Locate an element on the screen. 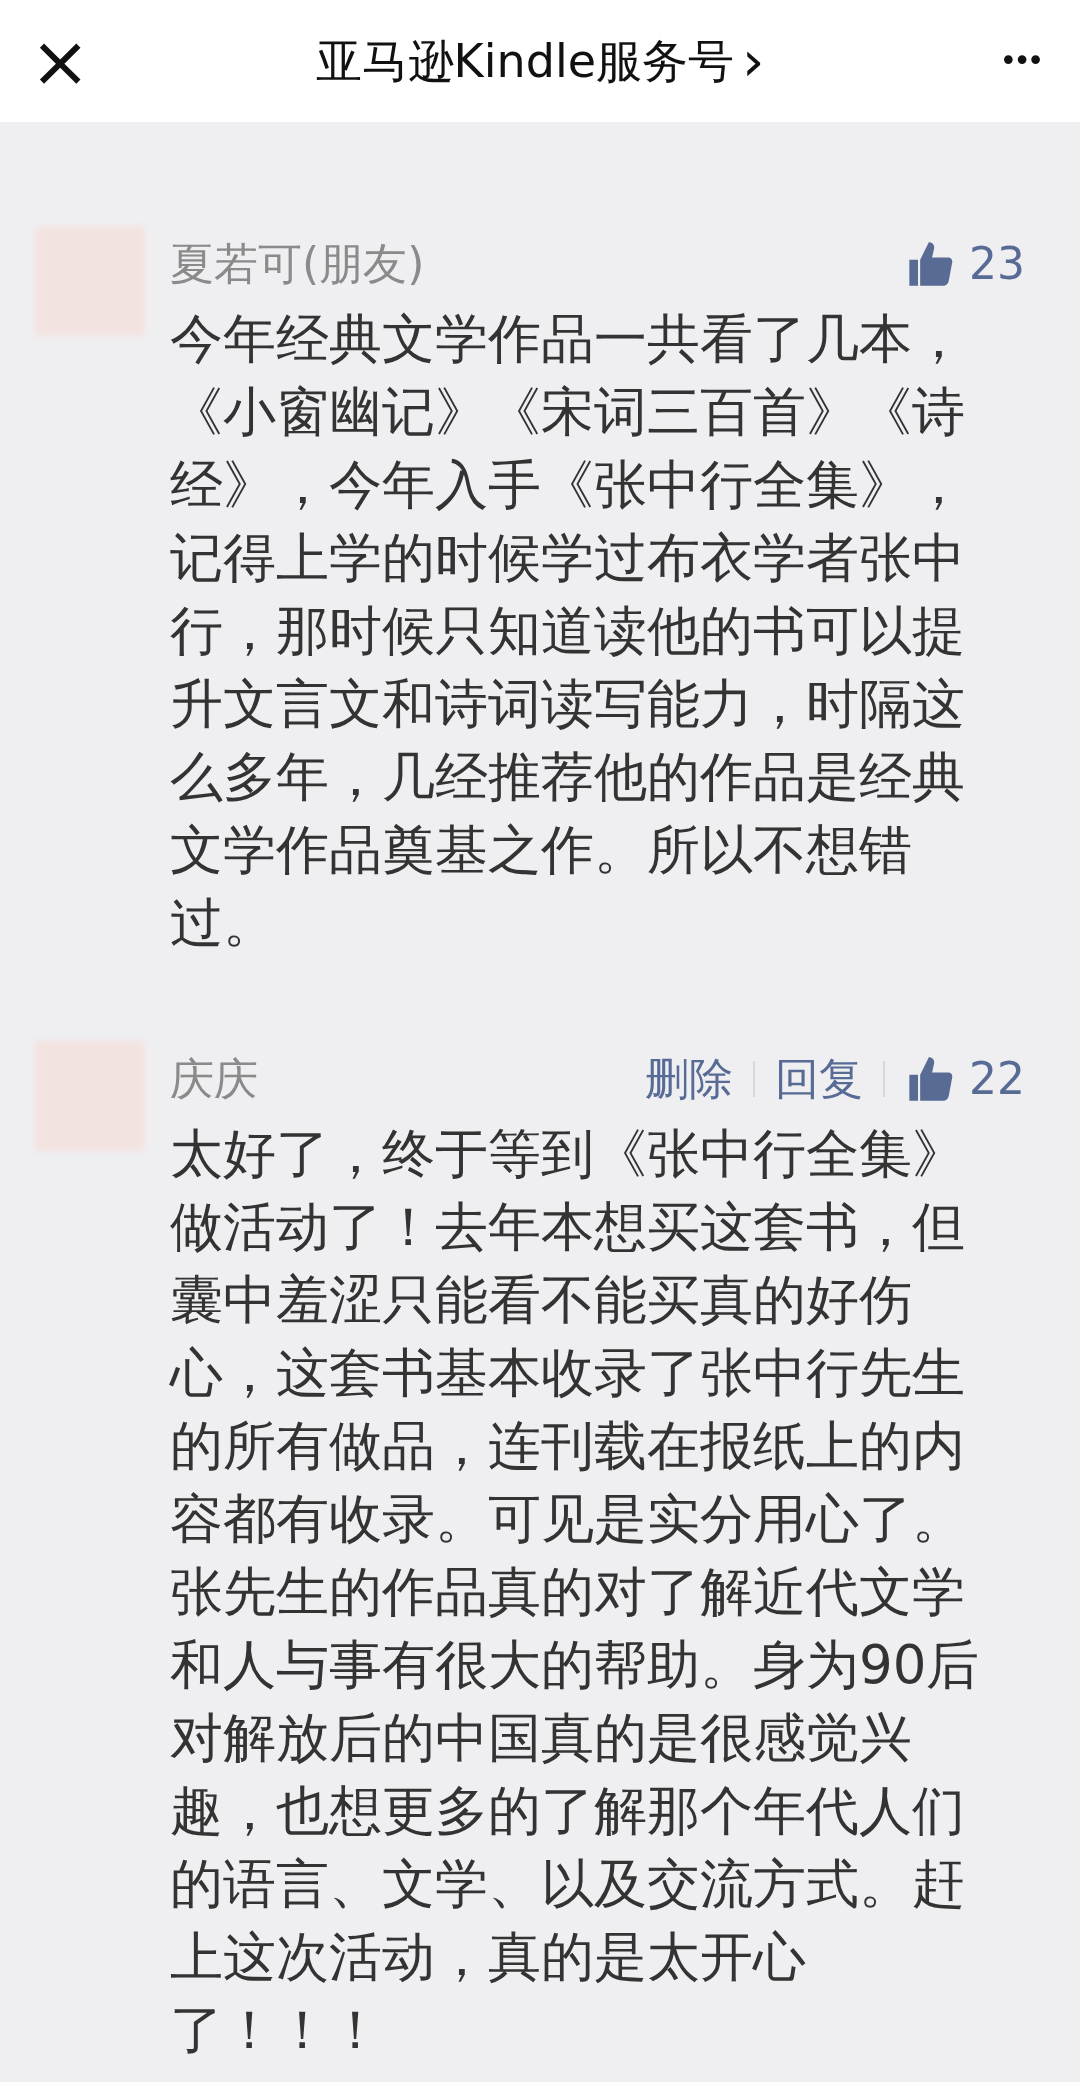 The width and height of the screenshot is (1080, 2082). window-title: 亚马逊Kindle服务号 is located at coordinates (524, 61).